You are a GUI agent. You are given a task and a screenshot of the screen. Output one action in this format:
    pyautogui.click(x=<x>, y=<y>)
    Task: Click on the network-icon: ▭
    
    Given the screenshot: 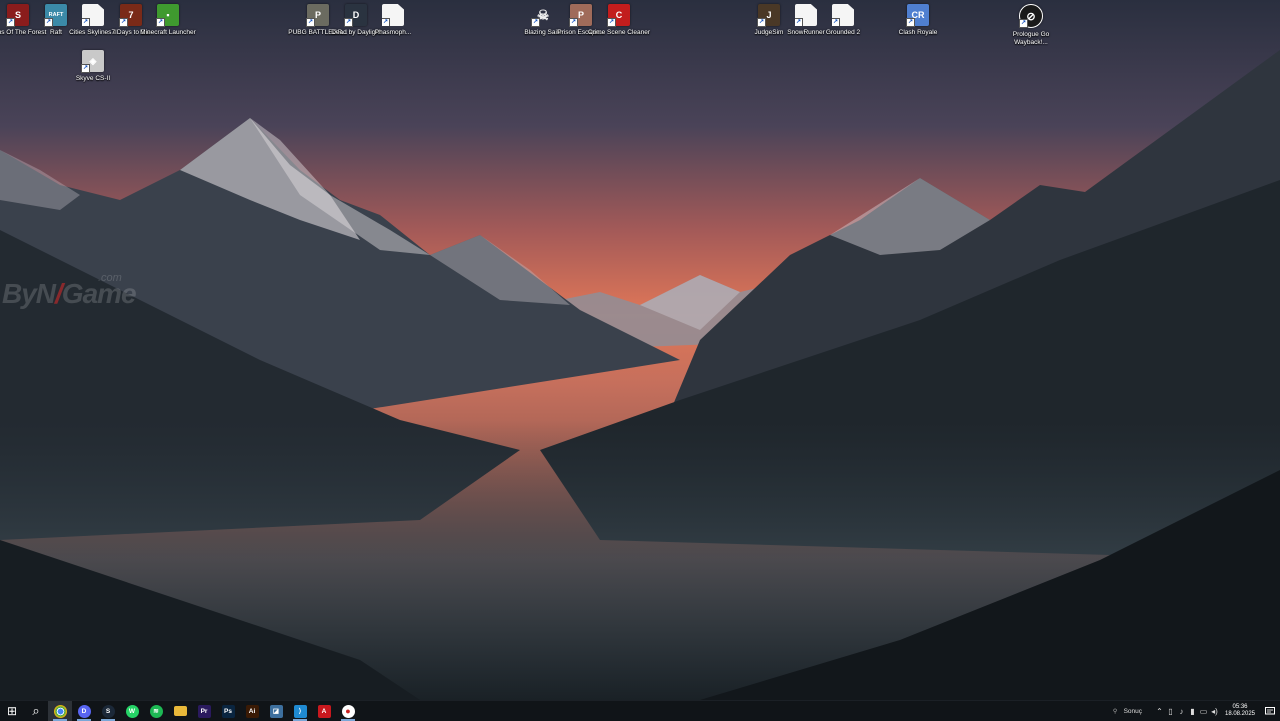 What is the action you would take?
    pyautogui.click(x=1203, y=711)
    